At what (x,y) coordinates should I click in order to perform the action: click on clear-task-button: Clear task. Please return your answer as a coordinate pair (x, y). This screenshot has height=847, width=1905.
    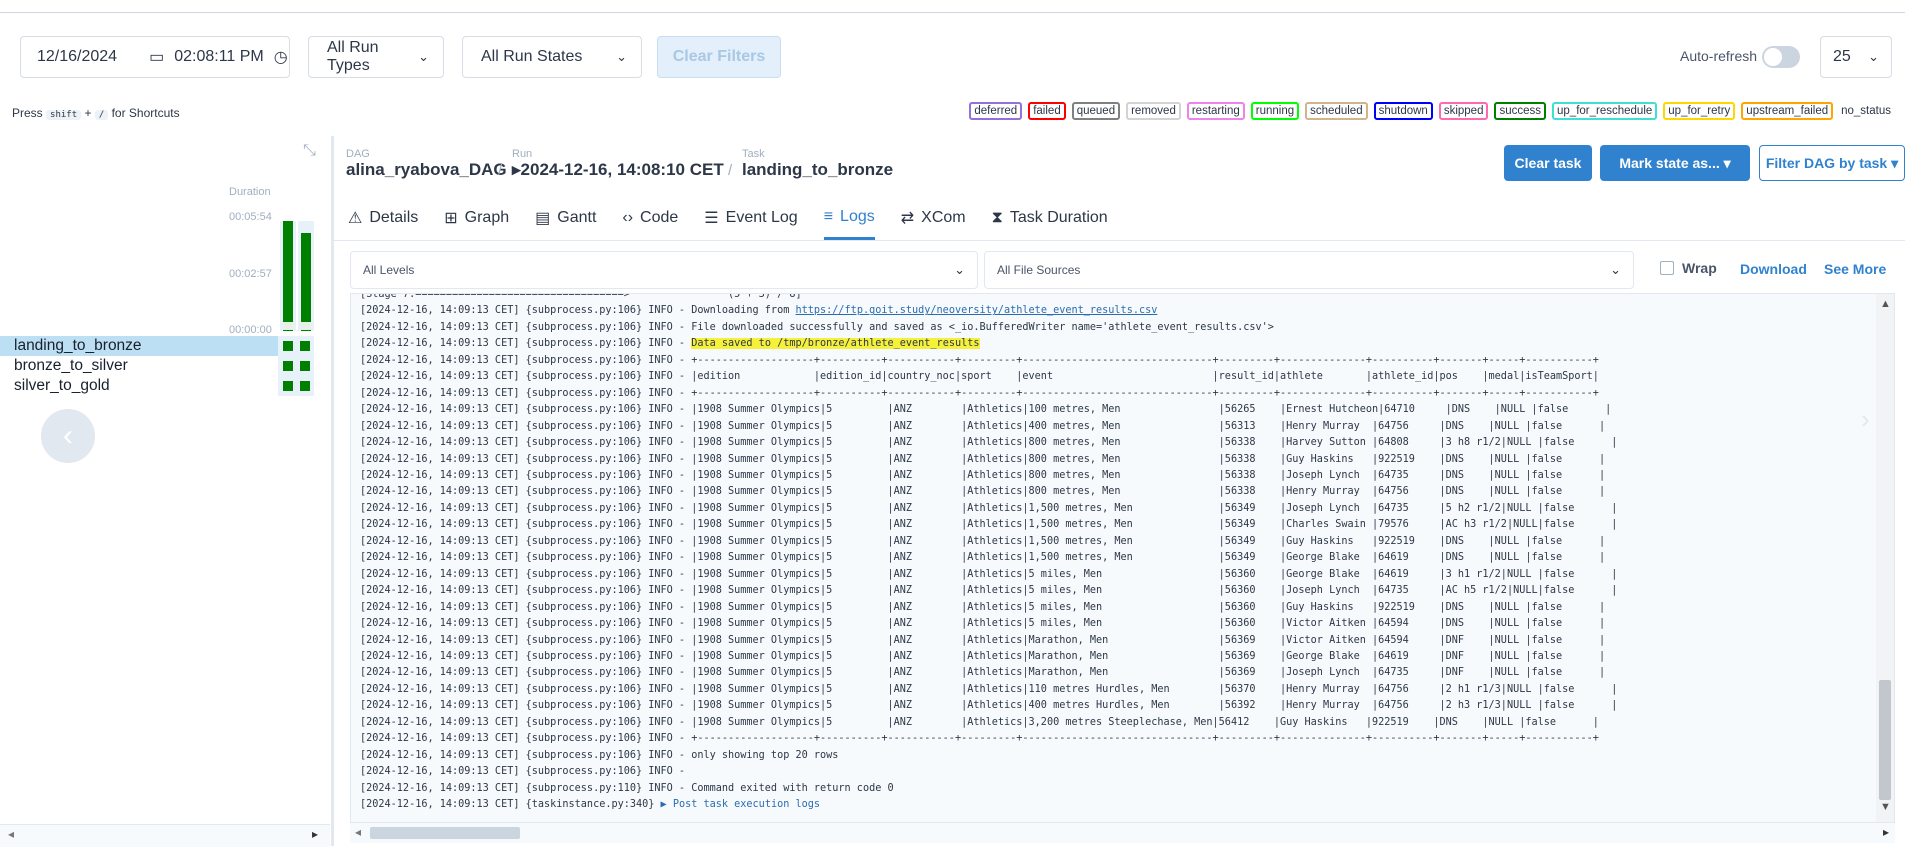
    Looking at the image, I should click on (1548, 163).